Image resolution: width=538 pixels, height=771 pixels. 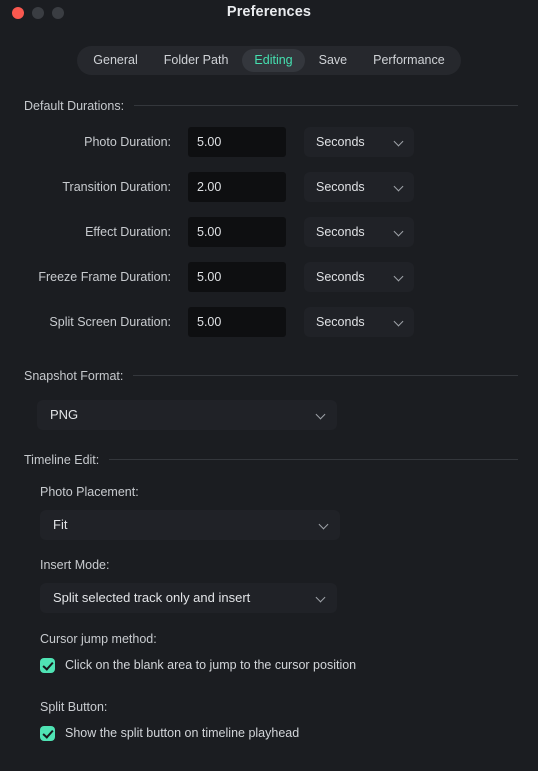 I want to click on tab-editing: Editing, so click(x=273, y=60).